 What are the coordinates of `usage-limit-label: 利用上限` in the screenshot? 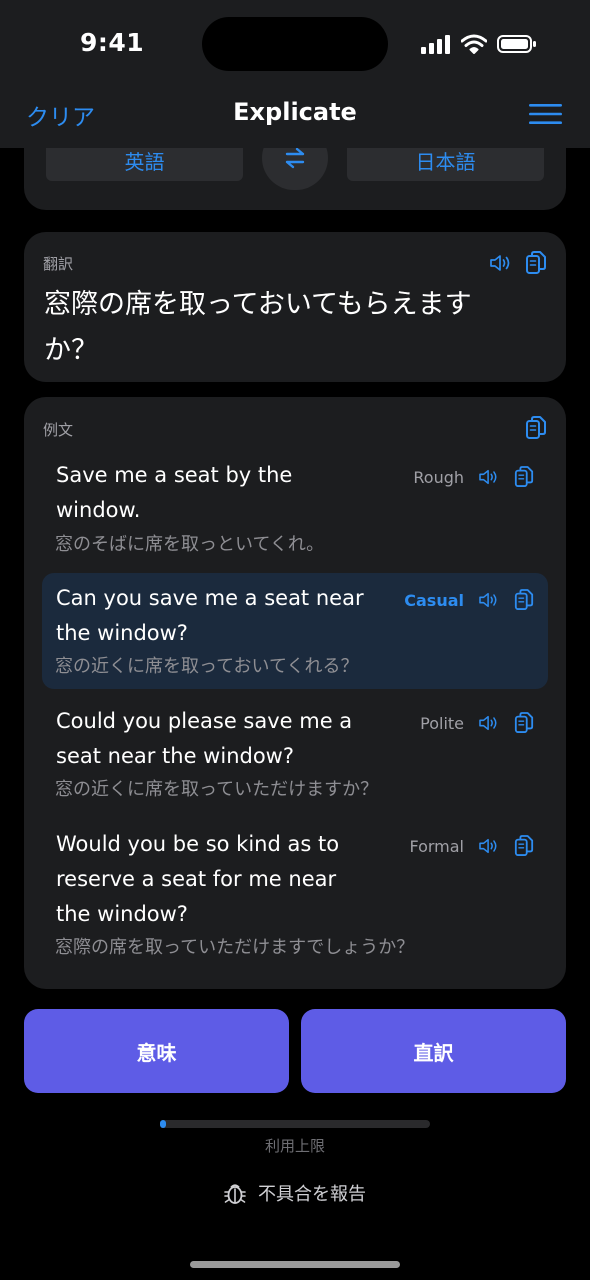 It's located at (294, 1146).